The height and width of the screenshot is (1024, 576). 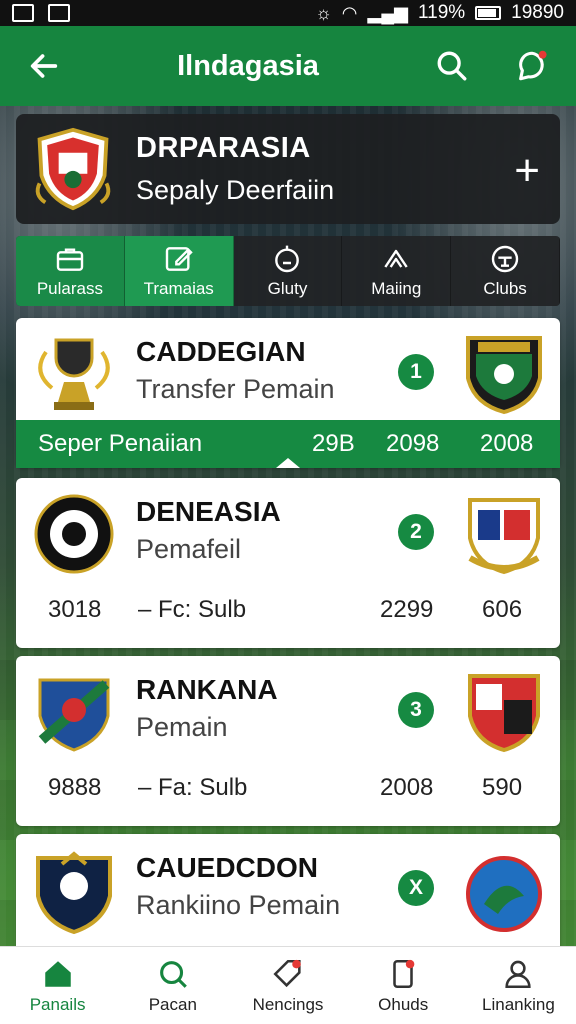 I want to click on chevron-up-icon, so click(x=396, y=258).